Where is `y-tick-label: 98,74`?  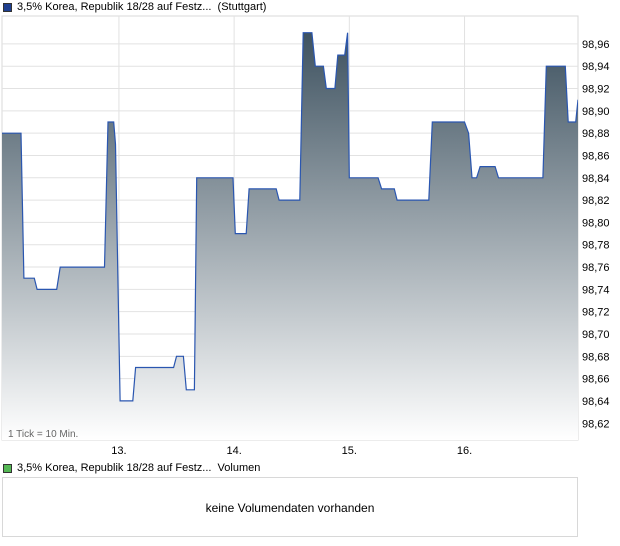
y-tick-label: 98,74 is located at coordinates (596, 290).